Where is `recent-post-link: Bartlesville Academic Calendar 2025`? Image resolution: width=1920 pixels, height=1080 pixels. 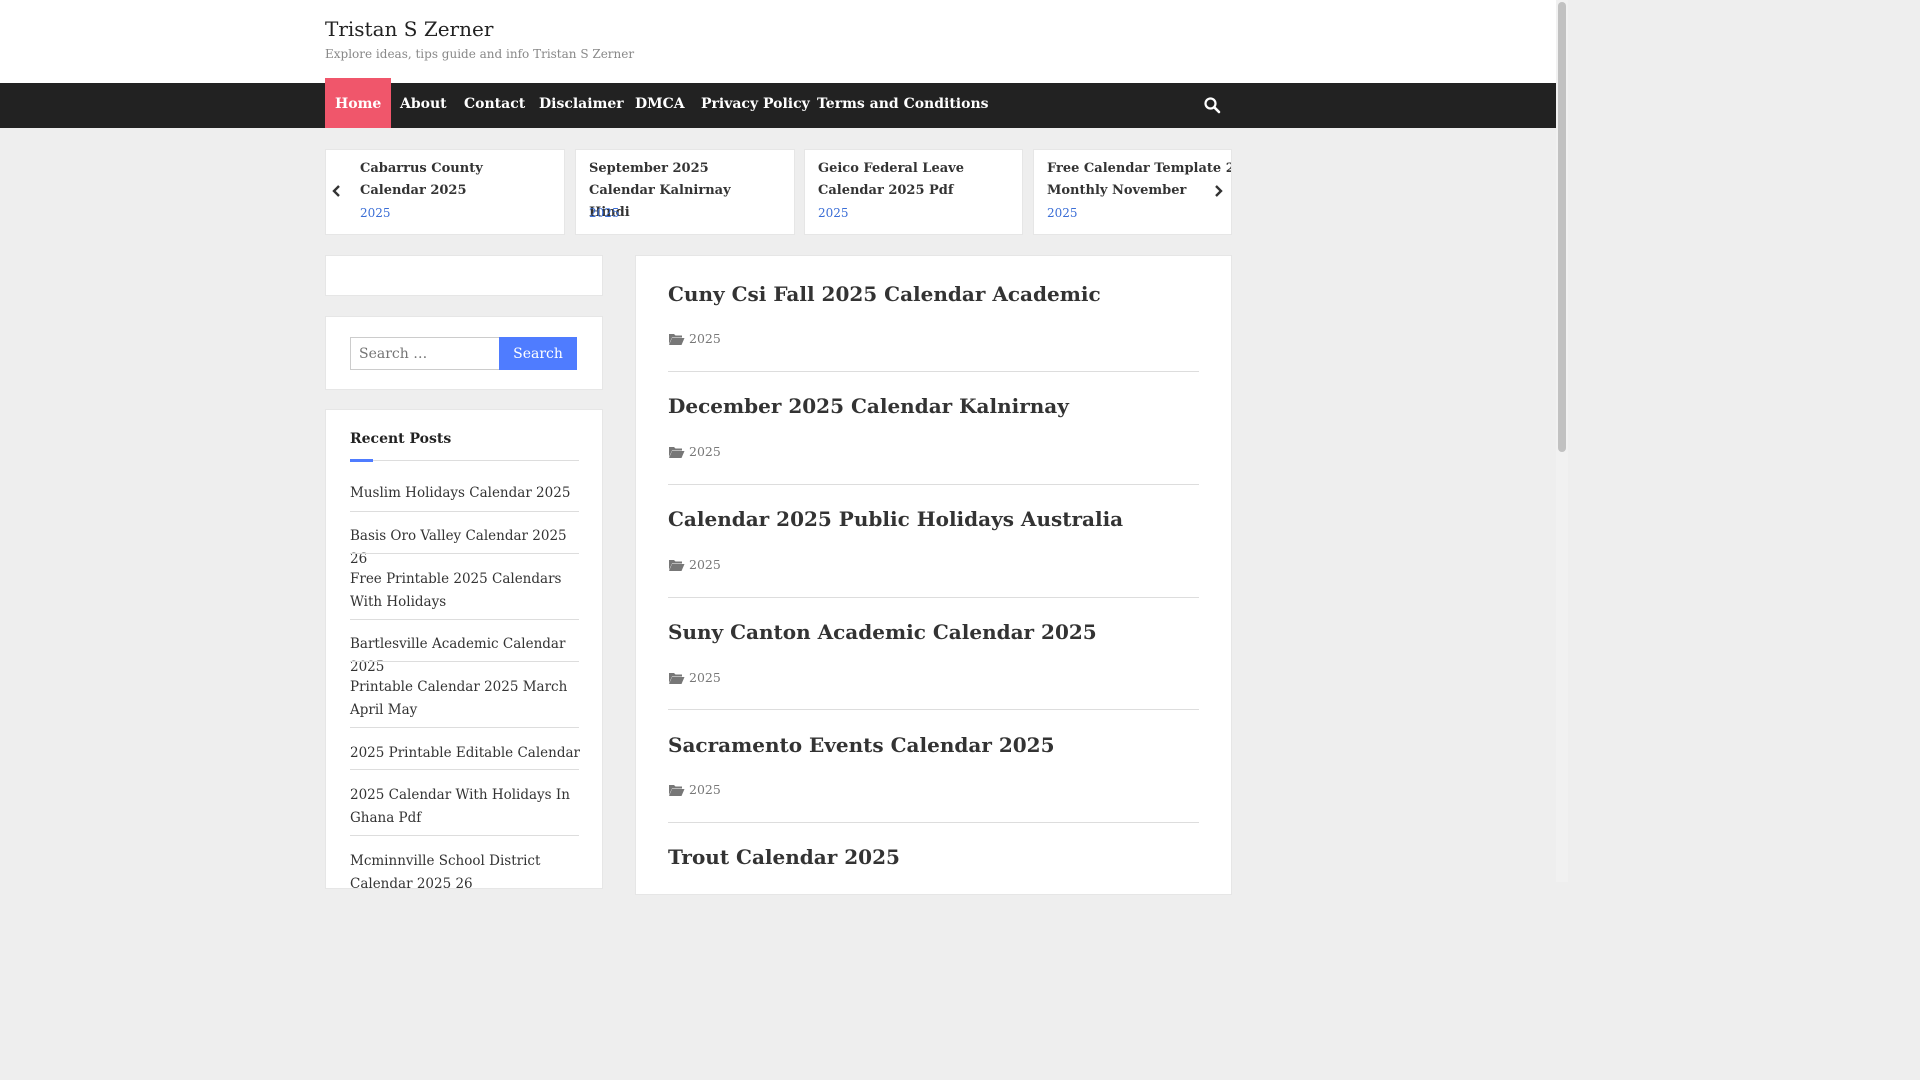 recent-post-link: Bartlesville Academic Calendar 2025 is located at coordinates (465, 656).